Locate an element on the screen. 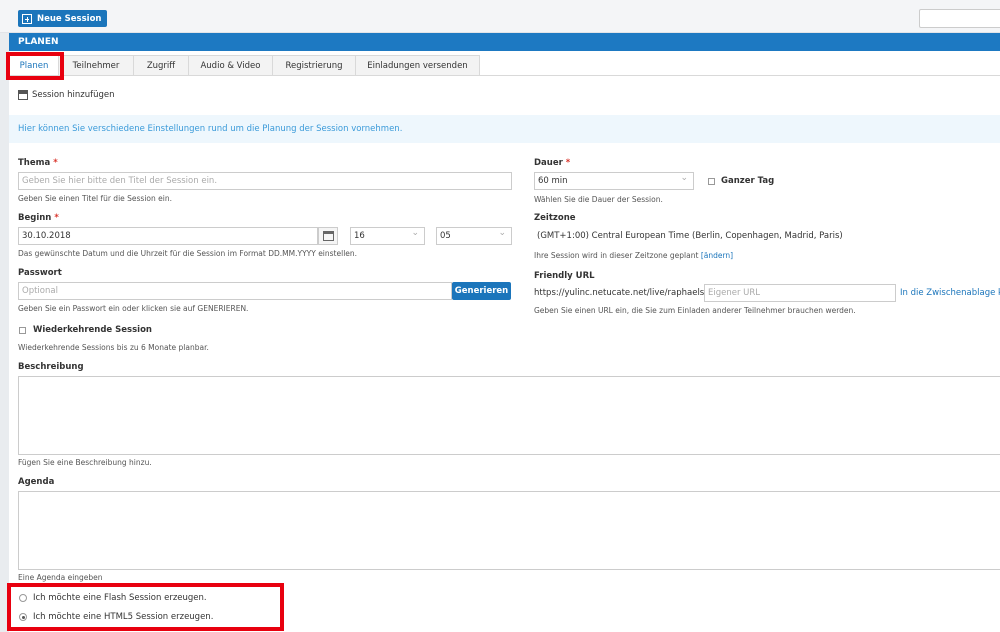 The image size is (1000, 632). recurring-checkbox is located at coordinates (22, 330).